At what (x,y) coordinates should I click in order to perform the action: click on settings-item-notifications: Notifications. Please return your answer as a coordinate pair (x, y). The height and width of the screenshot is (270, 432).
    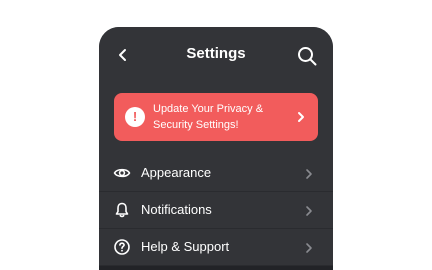
    Looking at the image, I should click on (216, 210).